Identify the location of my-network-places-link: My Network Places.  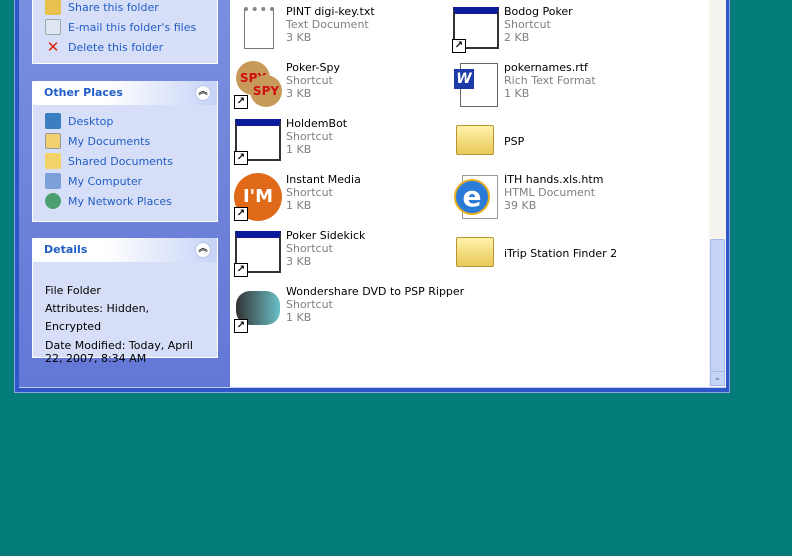
(125, 201).